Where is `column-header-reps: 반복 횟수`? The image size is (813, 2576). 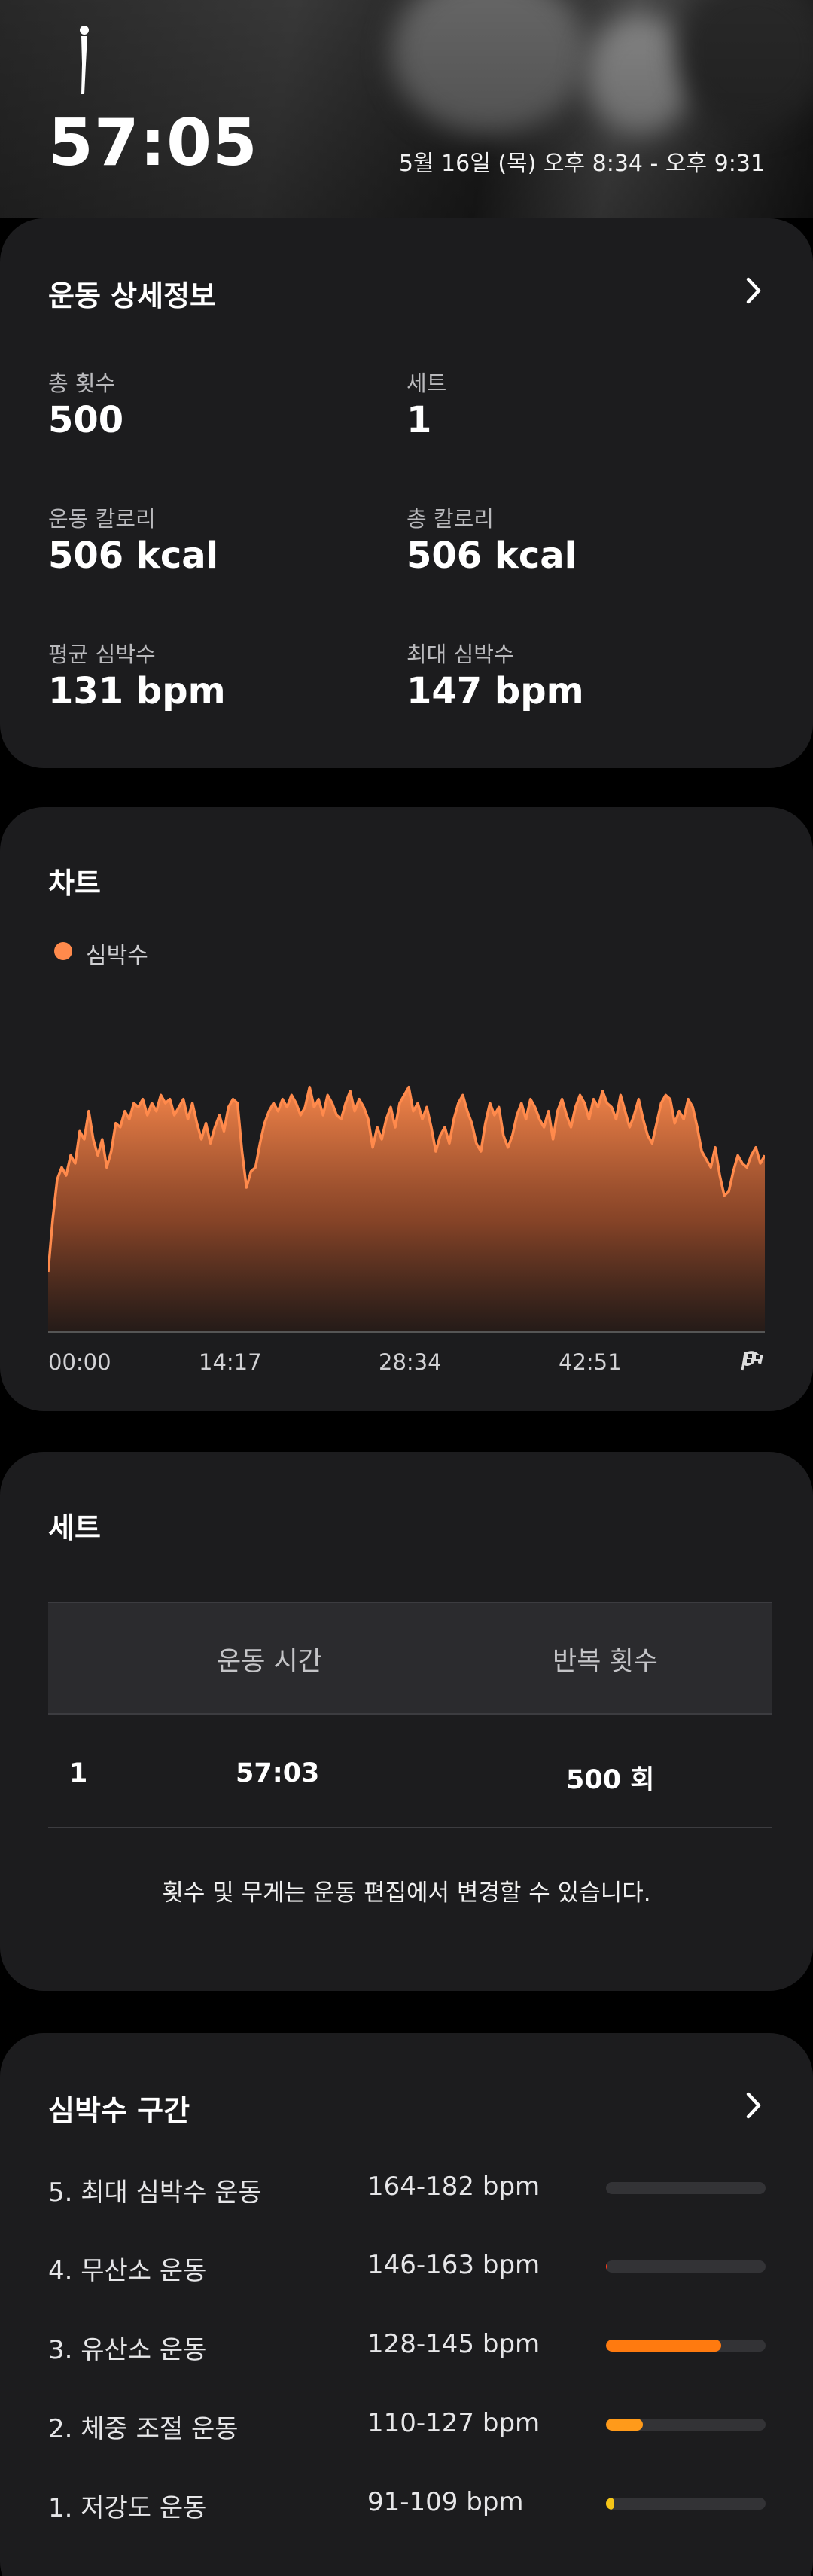
column-header-reps: 반복 횟수 is located at coordinates (605, 1662).